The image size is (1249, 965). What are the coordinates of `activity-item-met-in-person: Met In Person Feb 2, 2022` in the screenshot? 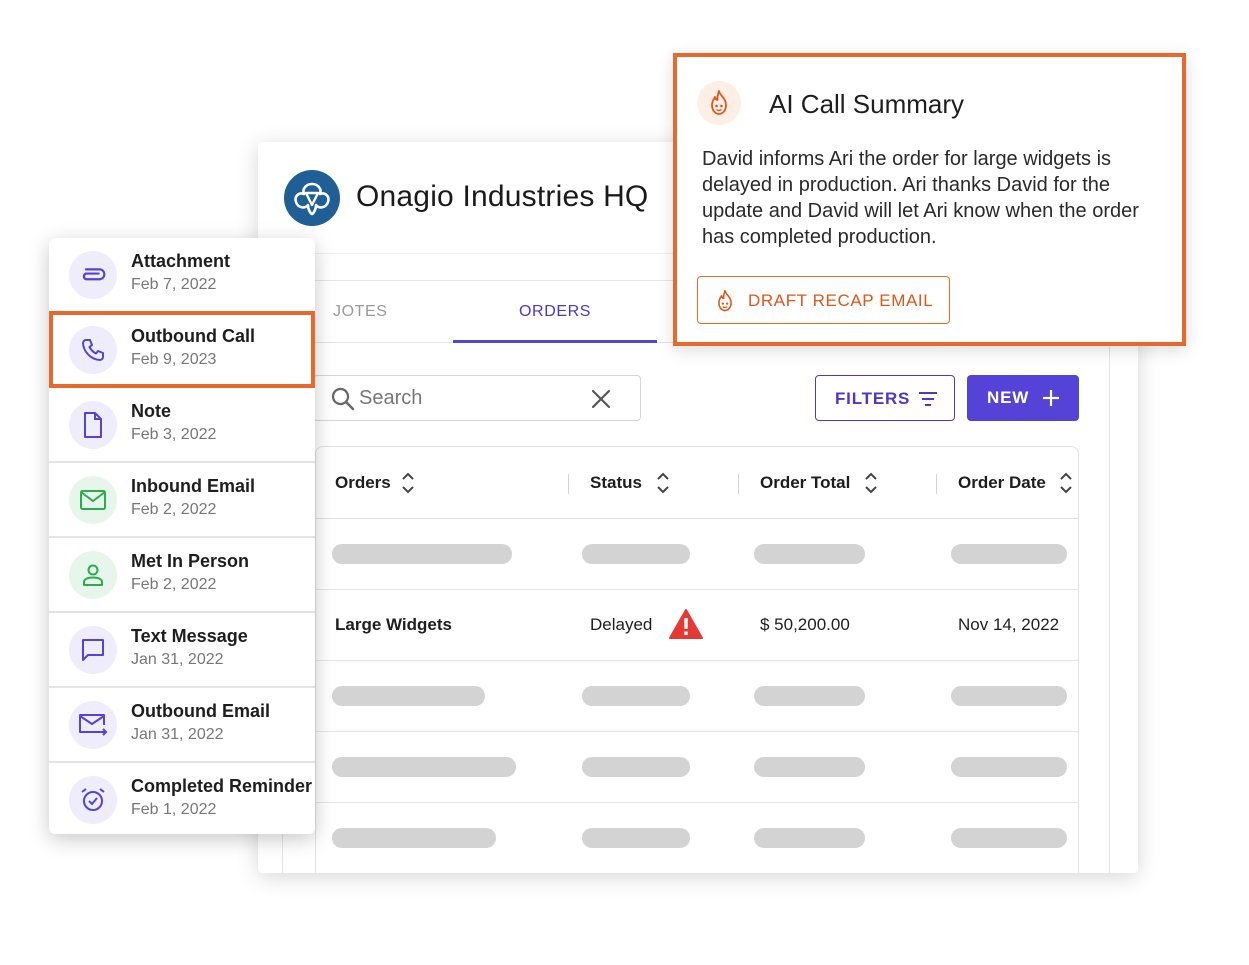 It's located at (182, 575).